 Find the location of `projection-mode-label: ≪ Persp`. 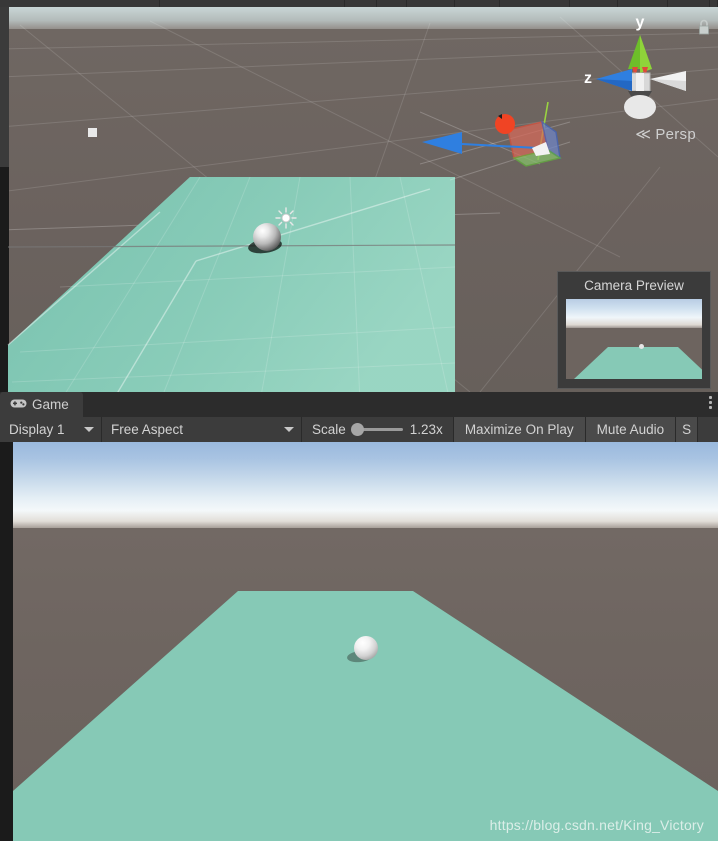

projection-mode-label: ≪ Persp is located at coordinates (665, 134).